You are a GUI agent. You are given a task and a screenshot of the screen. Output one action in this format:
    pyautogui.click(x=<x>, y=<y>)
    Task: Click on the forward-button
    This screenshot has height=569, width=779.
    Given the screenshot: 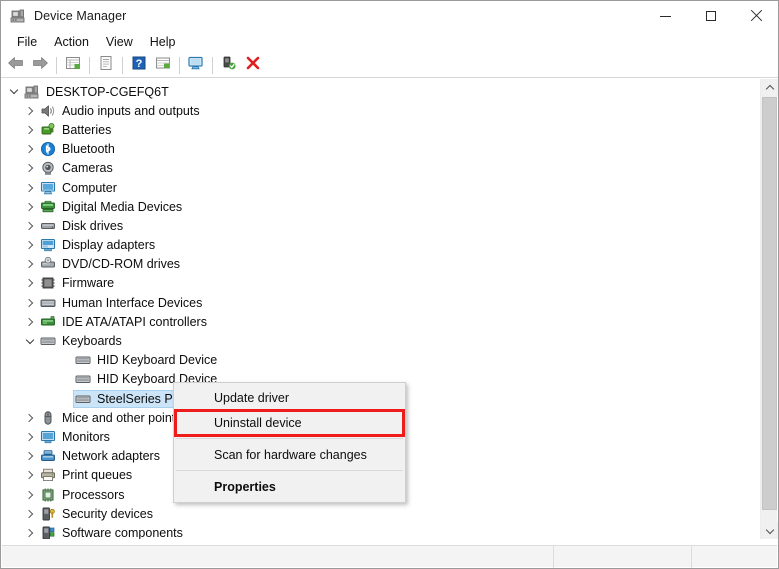 What is the action you would take?
    pyautogui.click(x=40, y=65)
    